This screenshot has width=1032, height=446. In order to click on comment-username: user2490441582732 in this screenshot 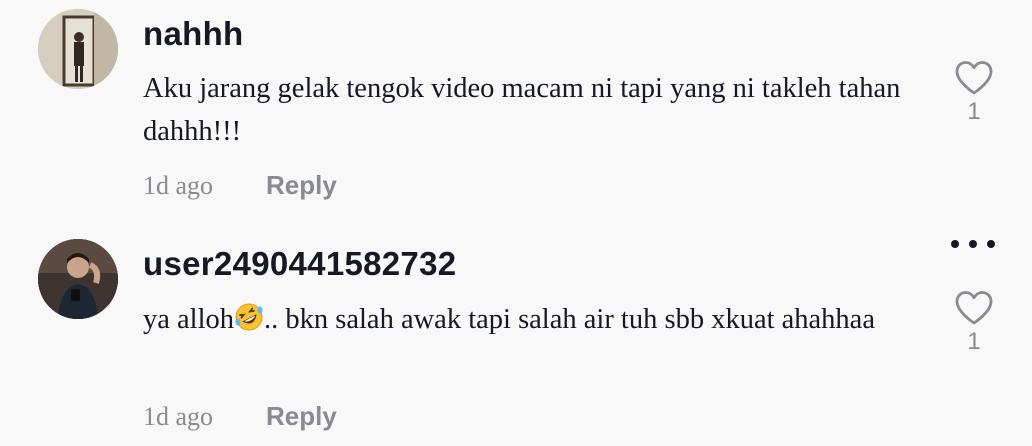, I will do `click(299, 264)`.